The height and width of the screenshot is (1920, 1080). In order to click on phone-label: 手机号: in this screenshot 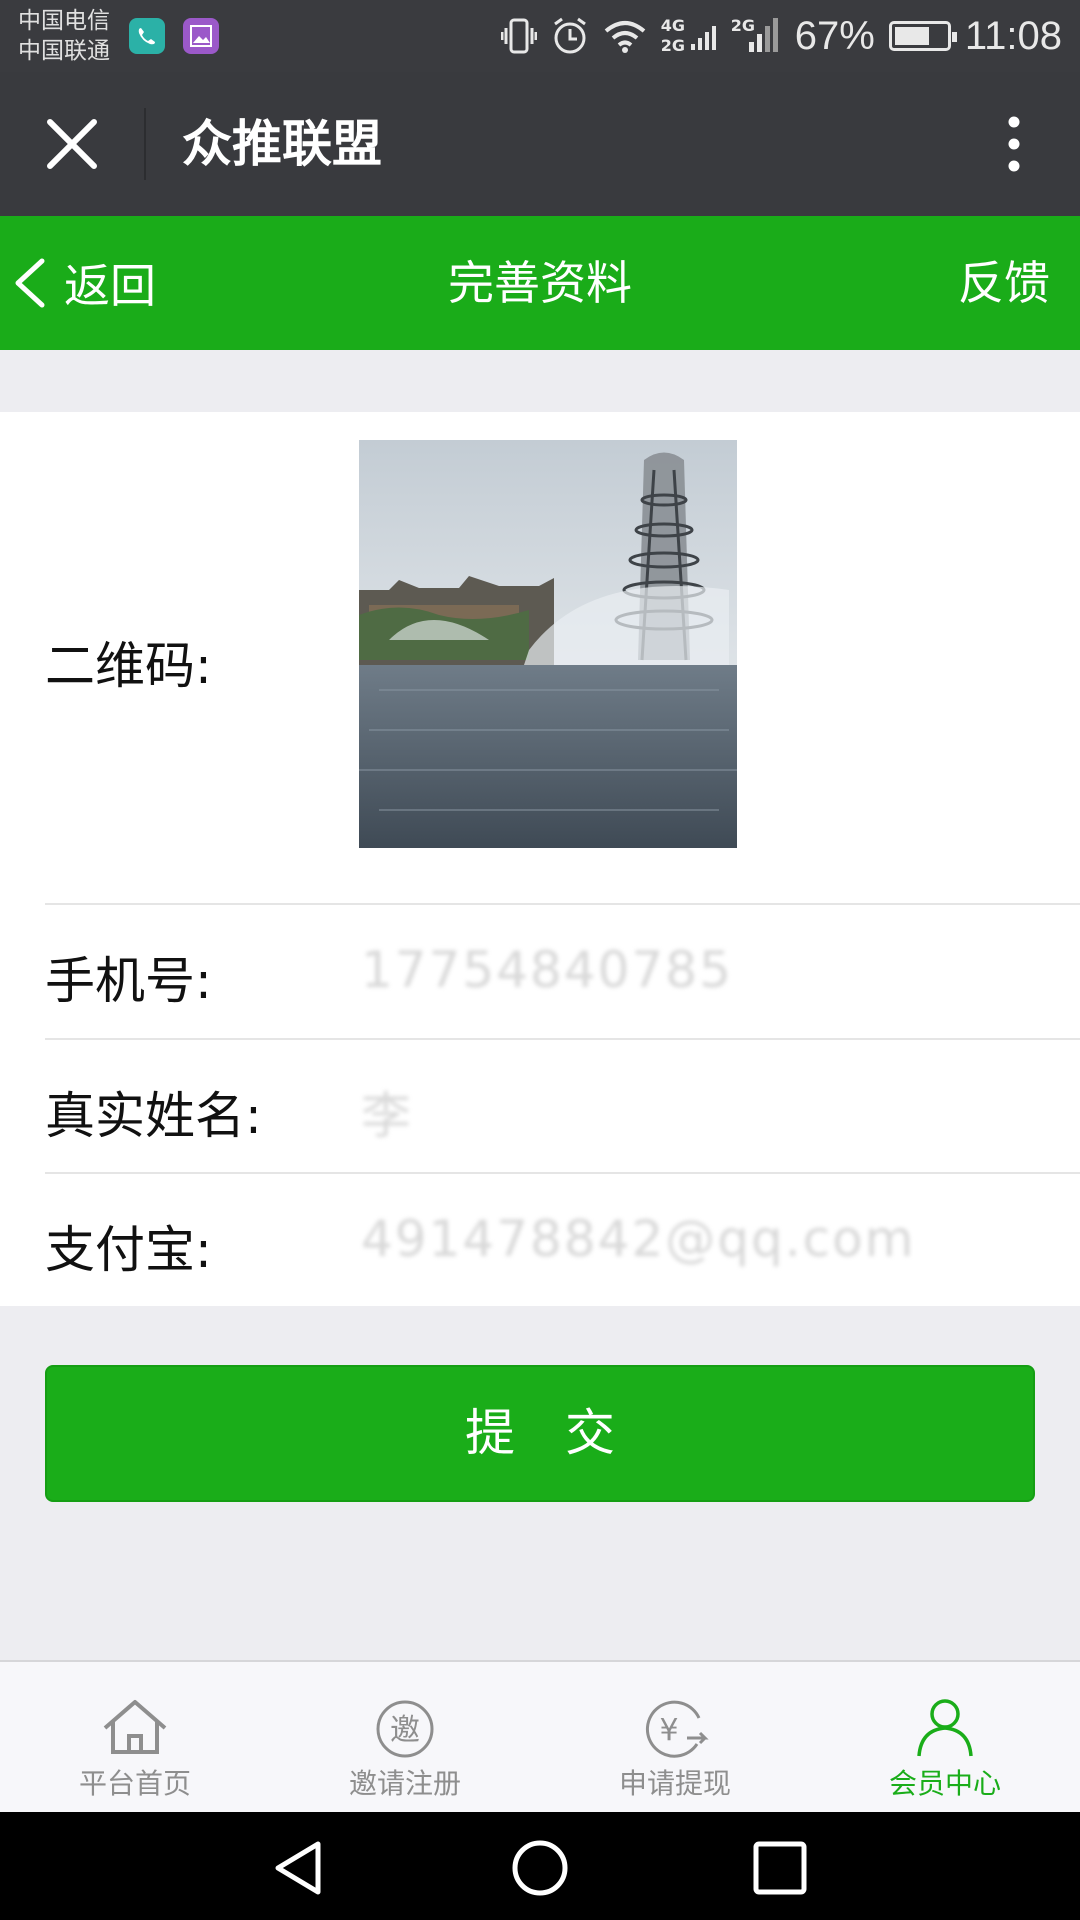, I will do `click(128, 981)`.